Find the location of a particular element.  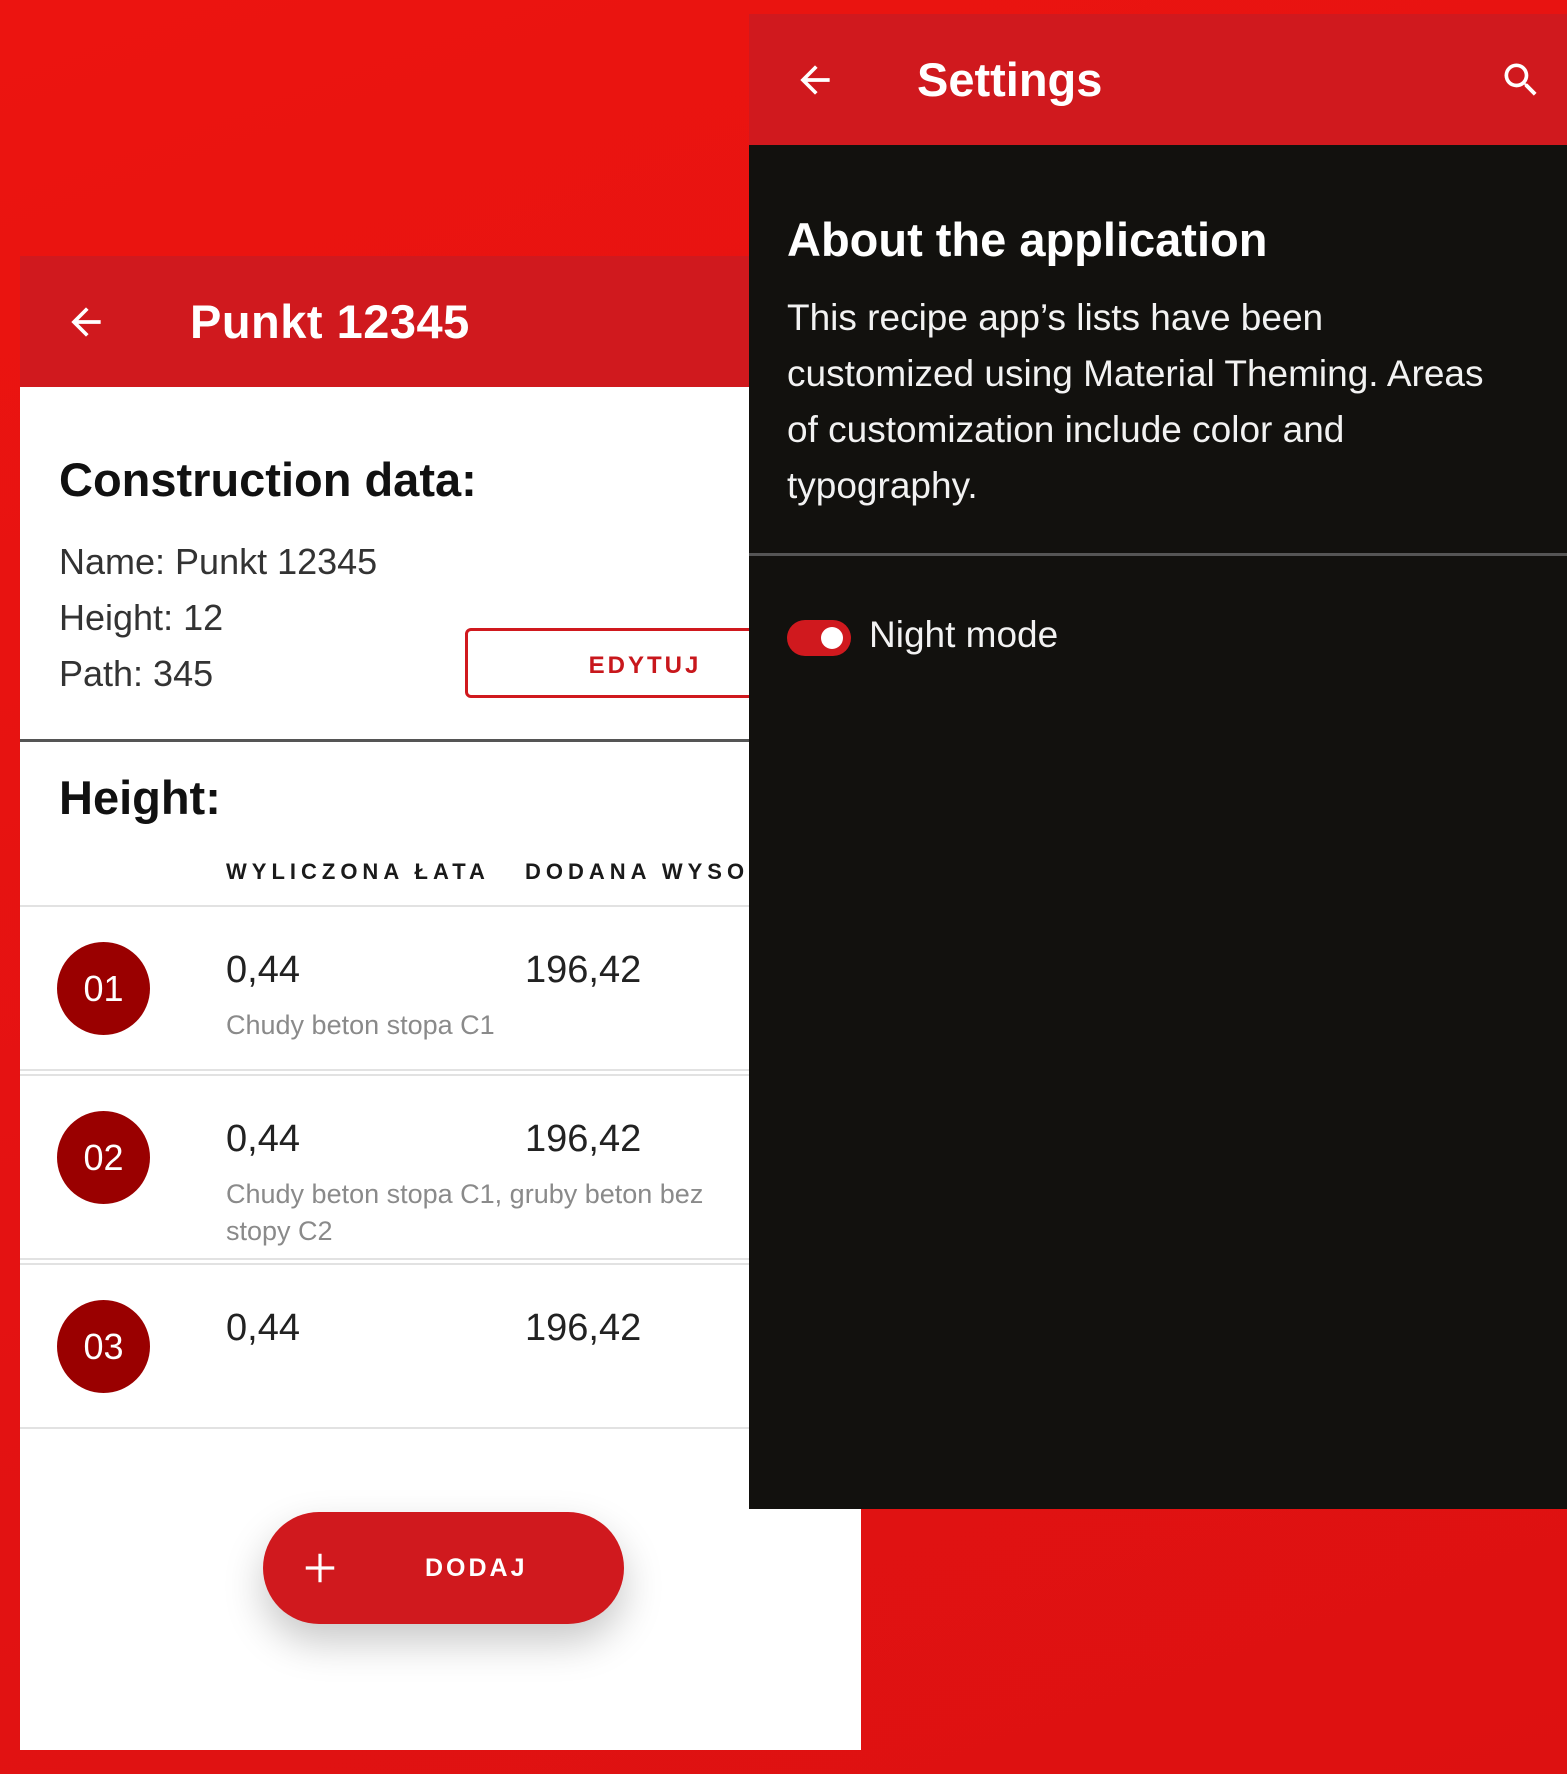

add-button: DODAJ is located at coordinates (443, 1568).